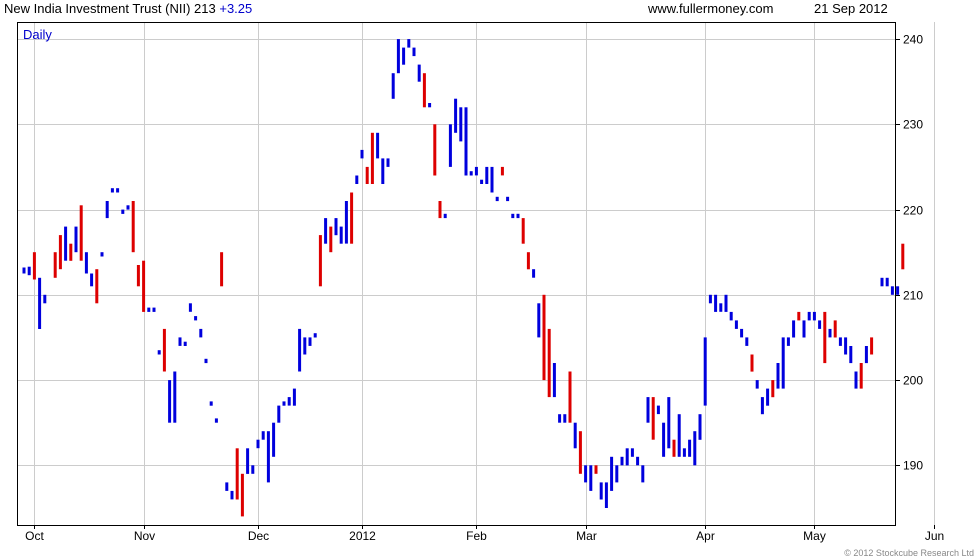 The width and height of the screenshot is (980, 560). I want to click on x-tick-label: Apr, so click(705, 536).